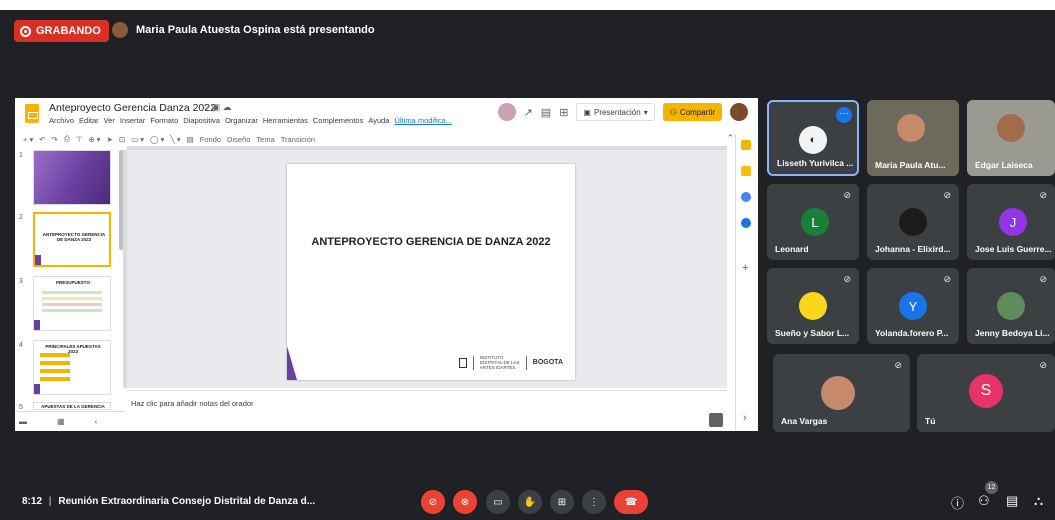  What do you see at coordinates (528, 112) in the screenshot?
I see `activity-icon: ↗` at bounding box center [528, 112].